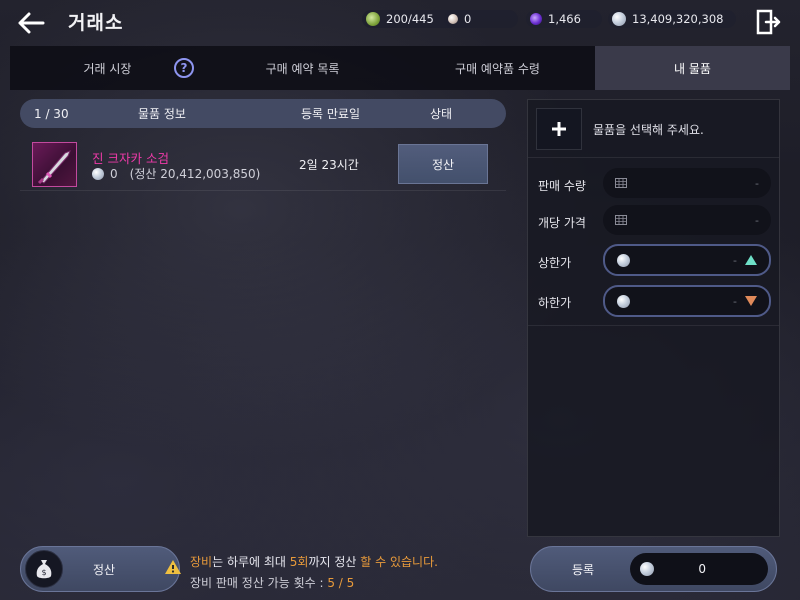 The width and height of the screenshot is (800, 600). I want to click on column-status: 상태, so click(441, 114).